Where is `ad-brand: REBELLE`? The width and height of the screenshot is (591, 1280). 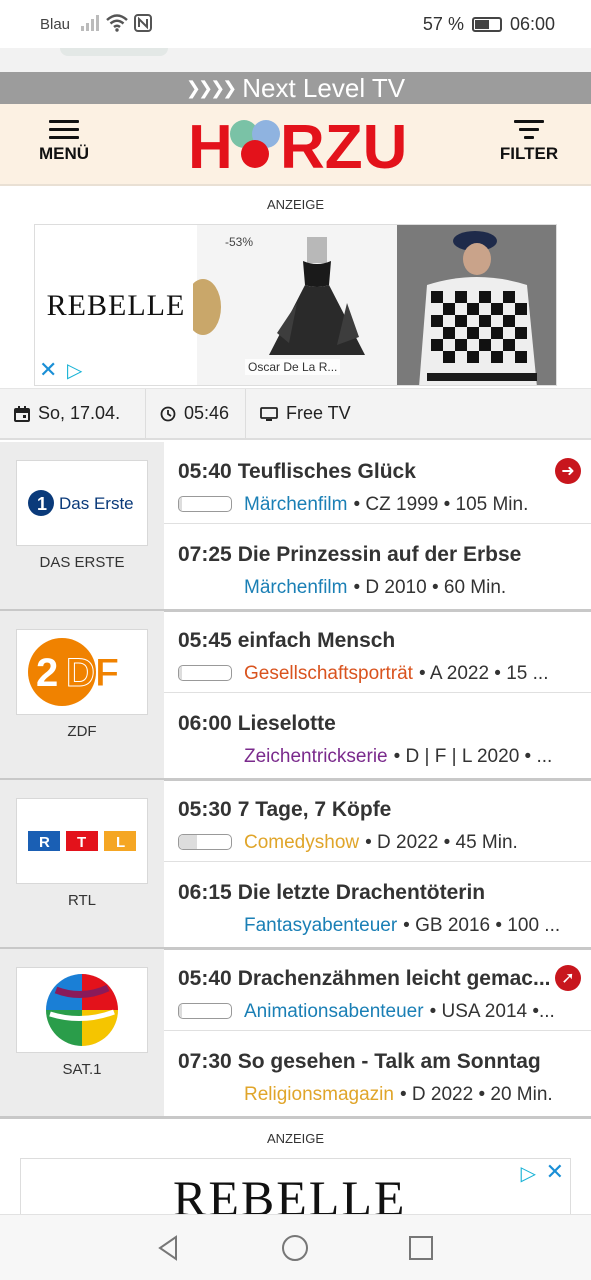
ad-brand: REBELLE is located at coordinates (116, 305).